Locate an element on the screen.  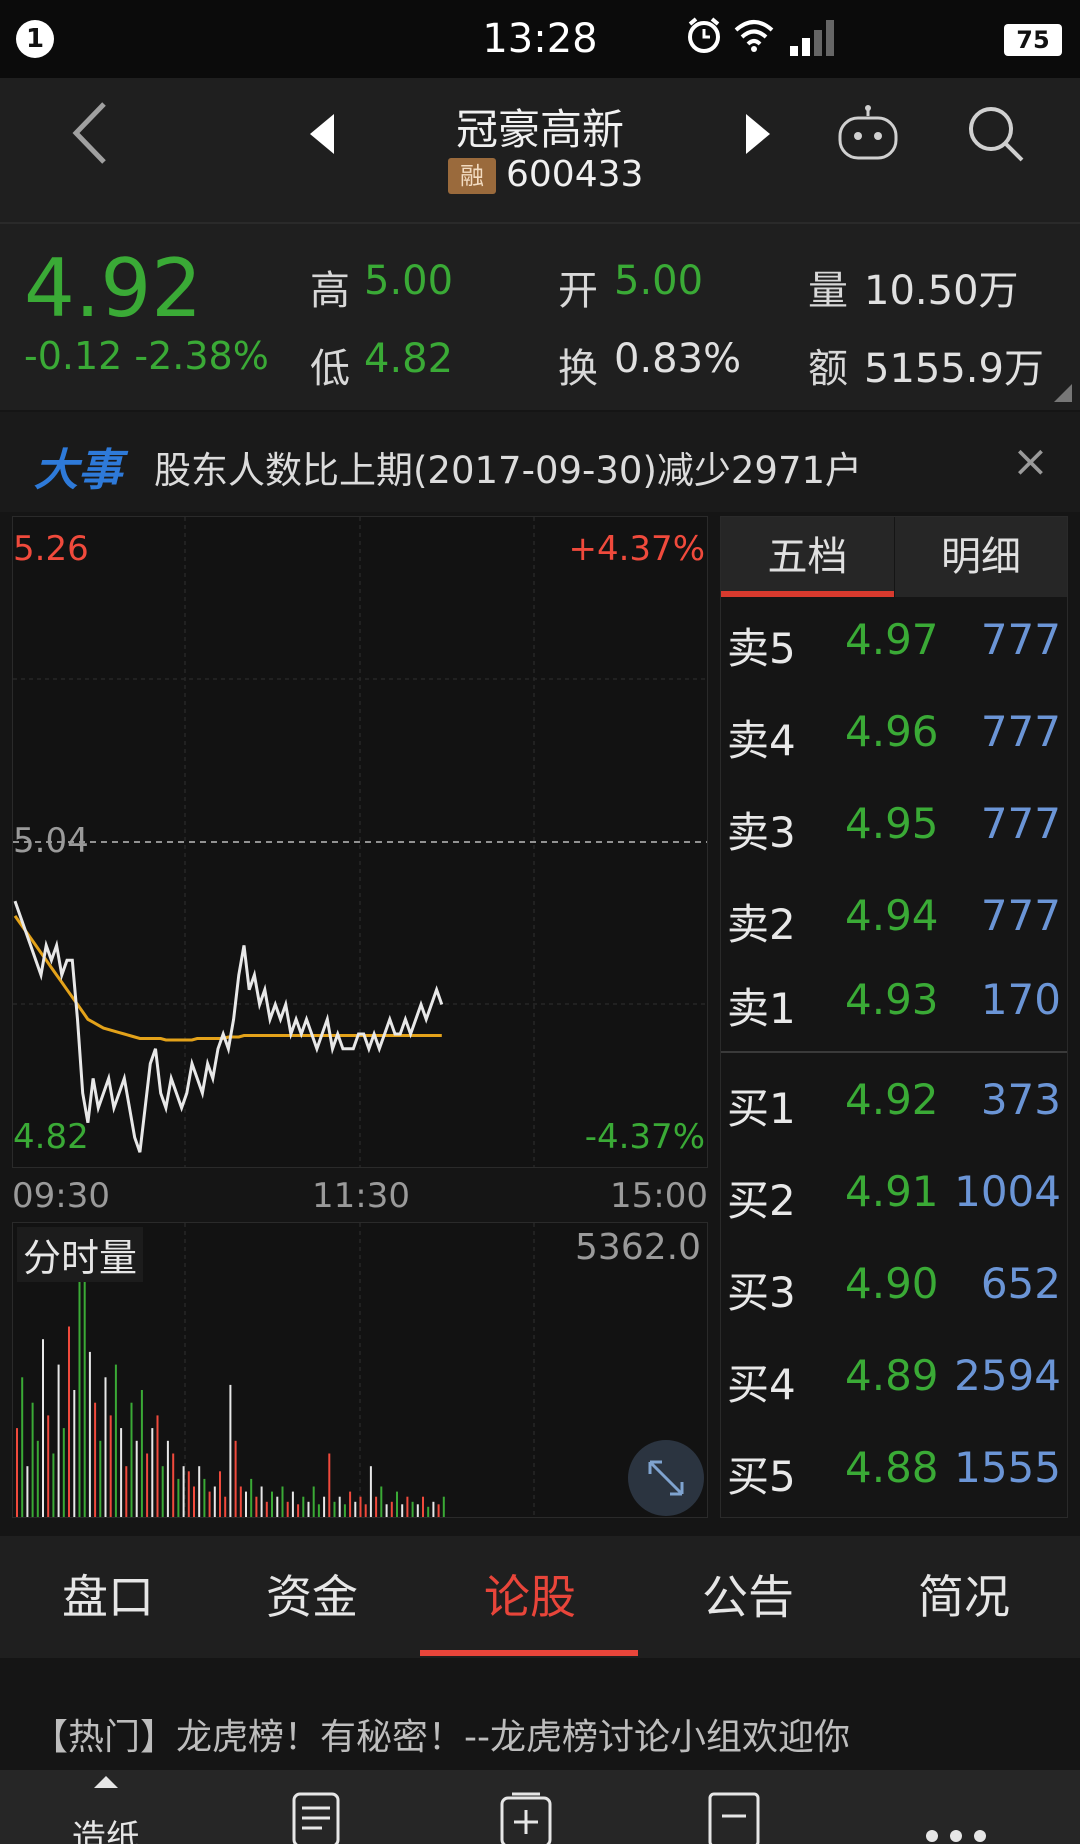
orderbook-row: 买2 4.91 1004 is located at coordinates (894, 1195).